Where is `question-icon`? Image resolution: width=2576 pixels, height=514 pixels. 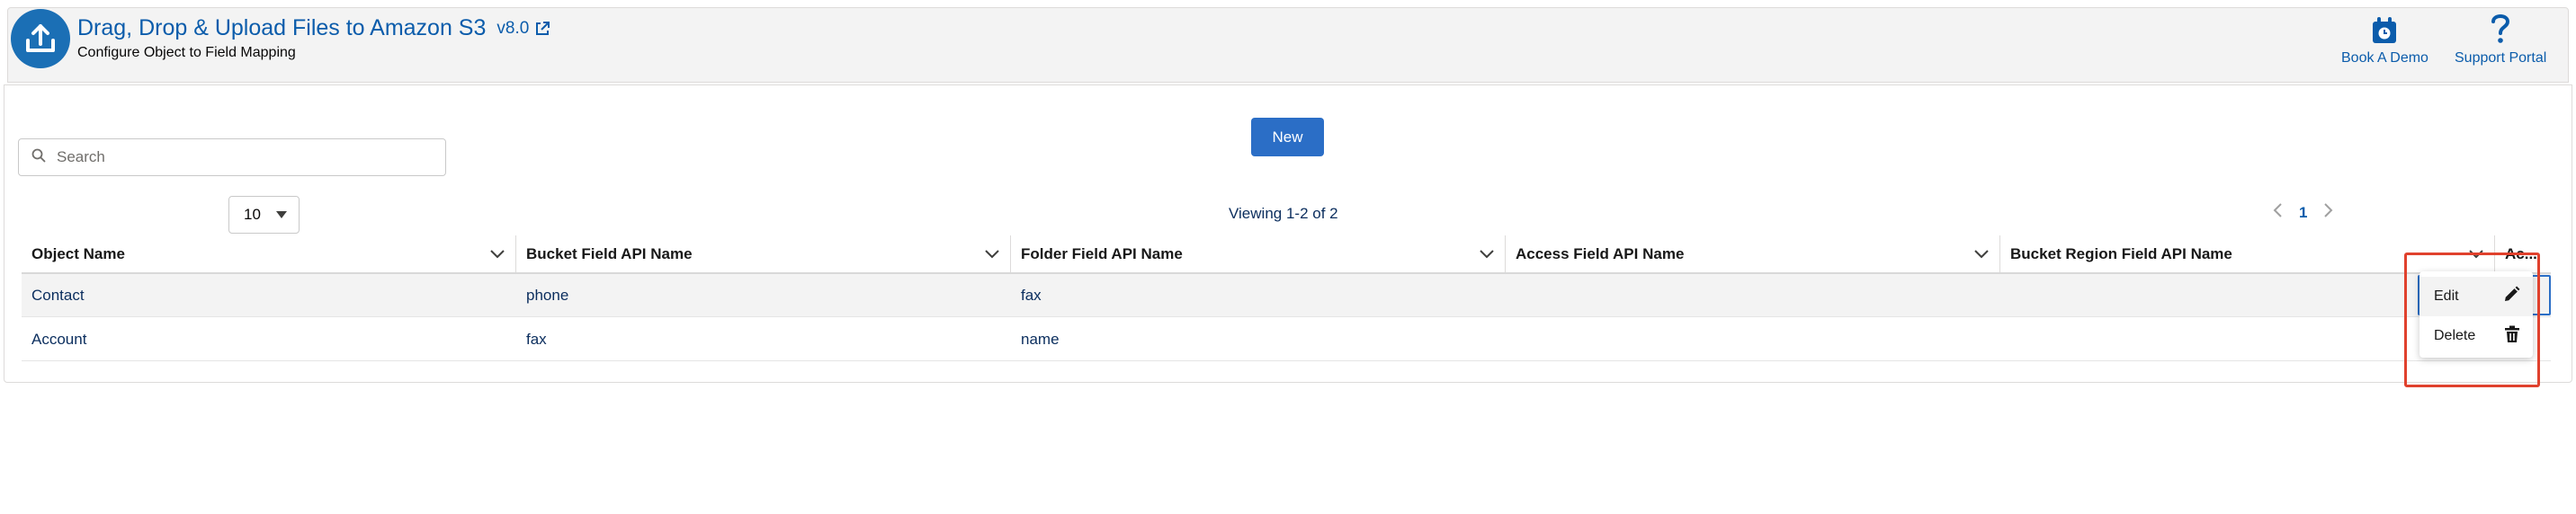
question-icon is located at coordinates (2500, 27).